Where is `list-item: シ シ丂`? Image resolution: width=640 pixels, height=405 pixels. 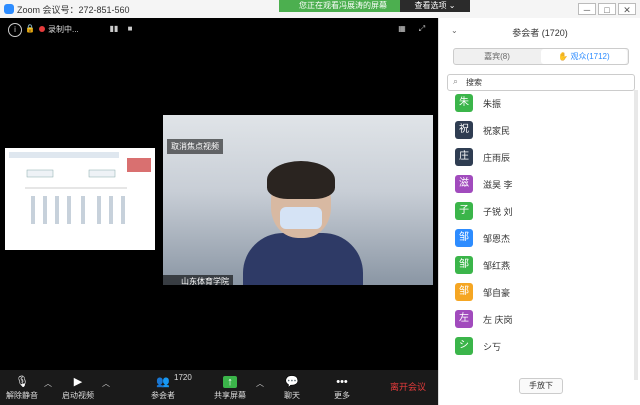
list-item: シ シ丂 is located at coordinates (540, 346).